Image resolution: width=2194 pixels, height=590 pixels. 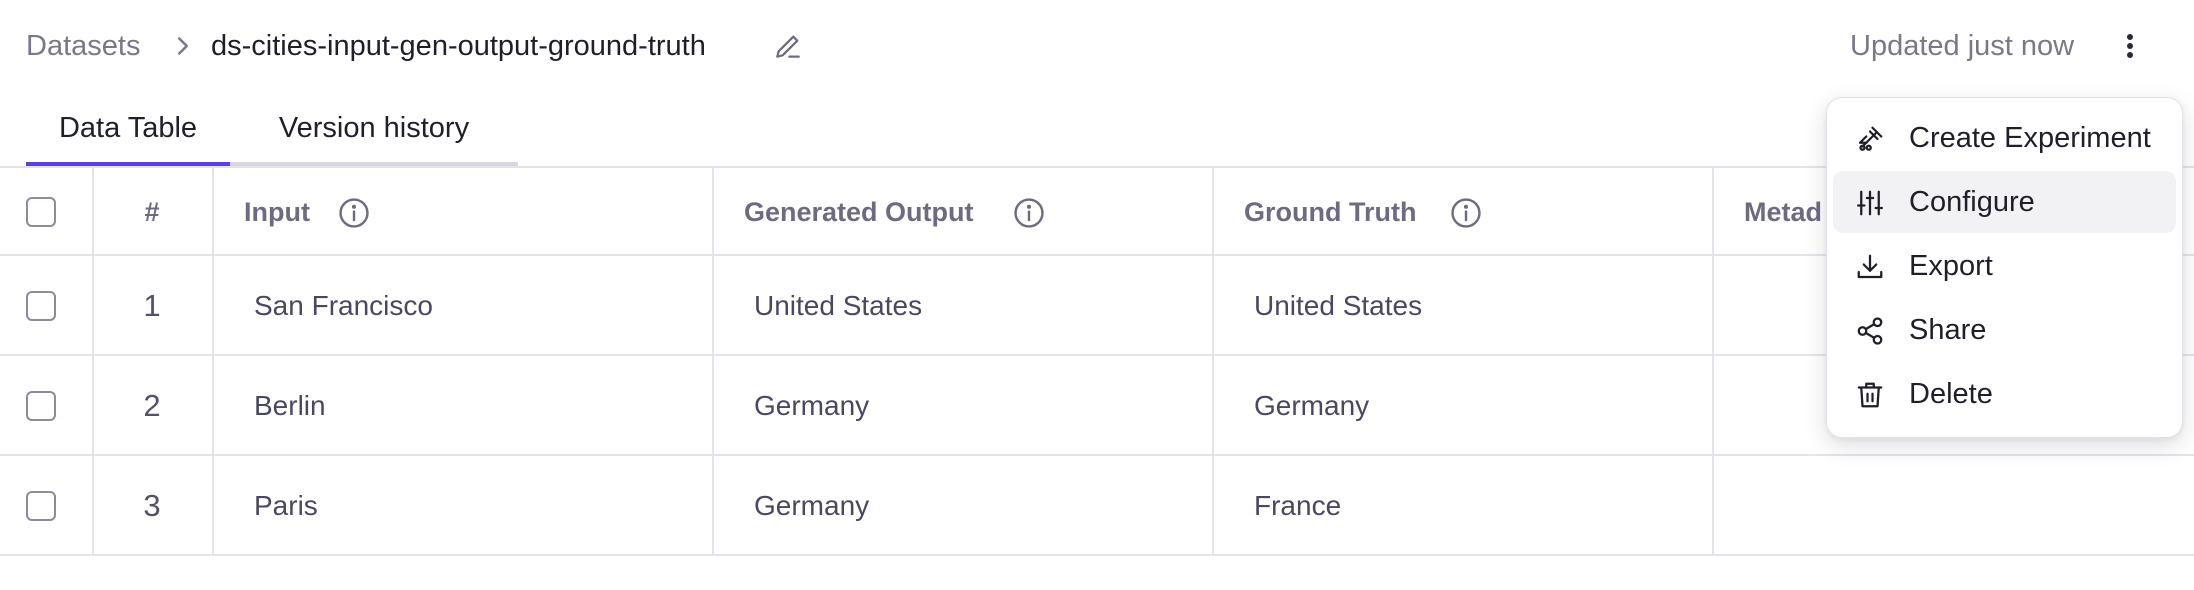 I want to click on column-header-ground-truth: Ground Truth, so click(x=1330, y=212).